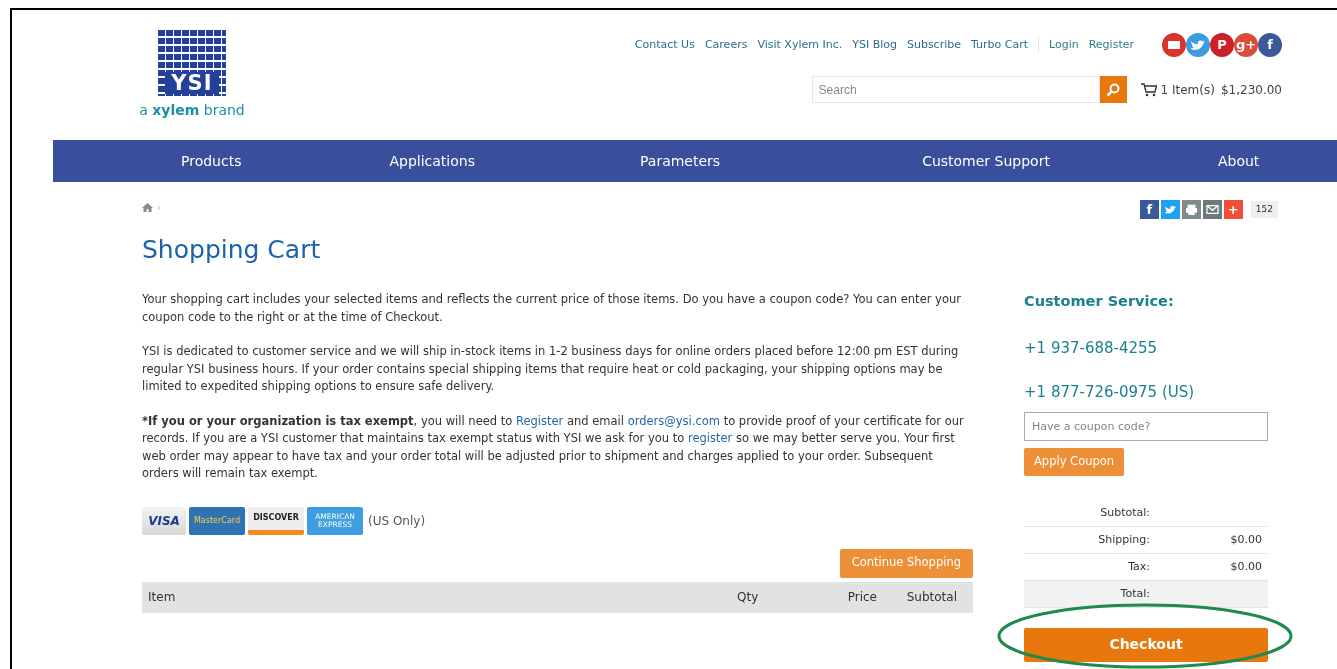 The height and width of the screenshot is (669, 1337). I want to click on cart-item-count: 1 Item(s), so click(1187, 89).